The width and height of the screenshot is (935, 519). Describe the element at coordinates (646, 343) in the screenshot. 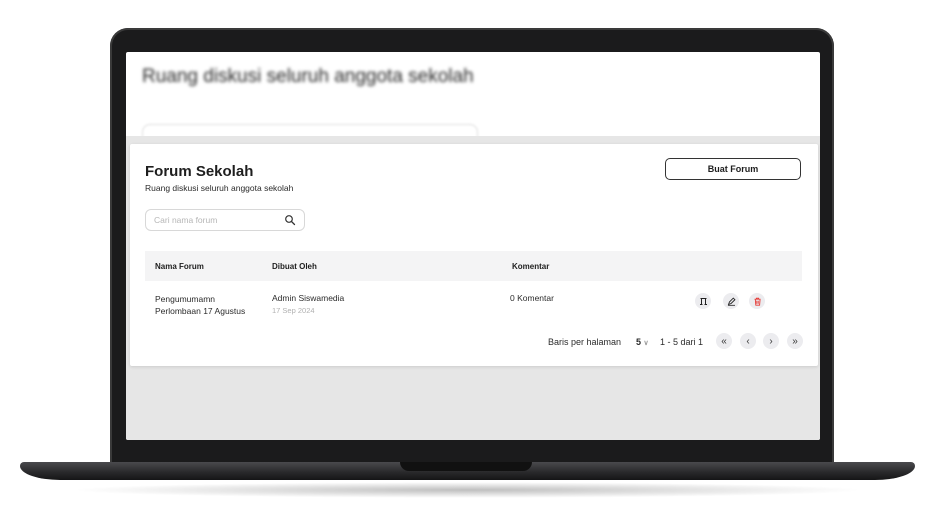

I see `chevron-down-icon: ∨` at that location.